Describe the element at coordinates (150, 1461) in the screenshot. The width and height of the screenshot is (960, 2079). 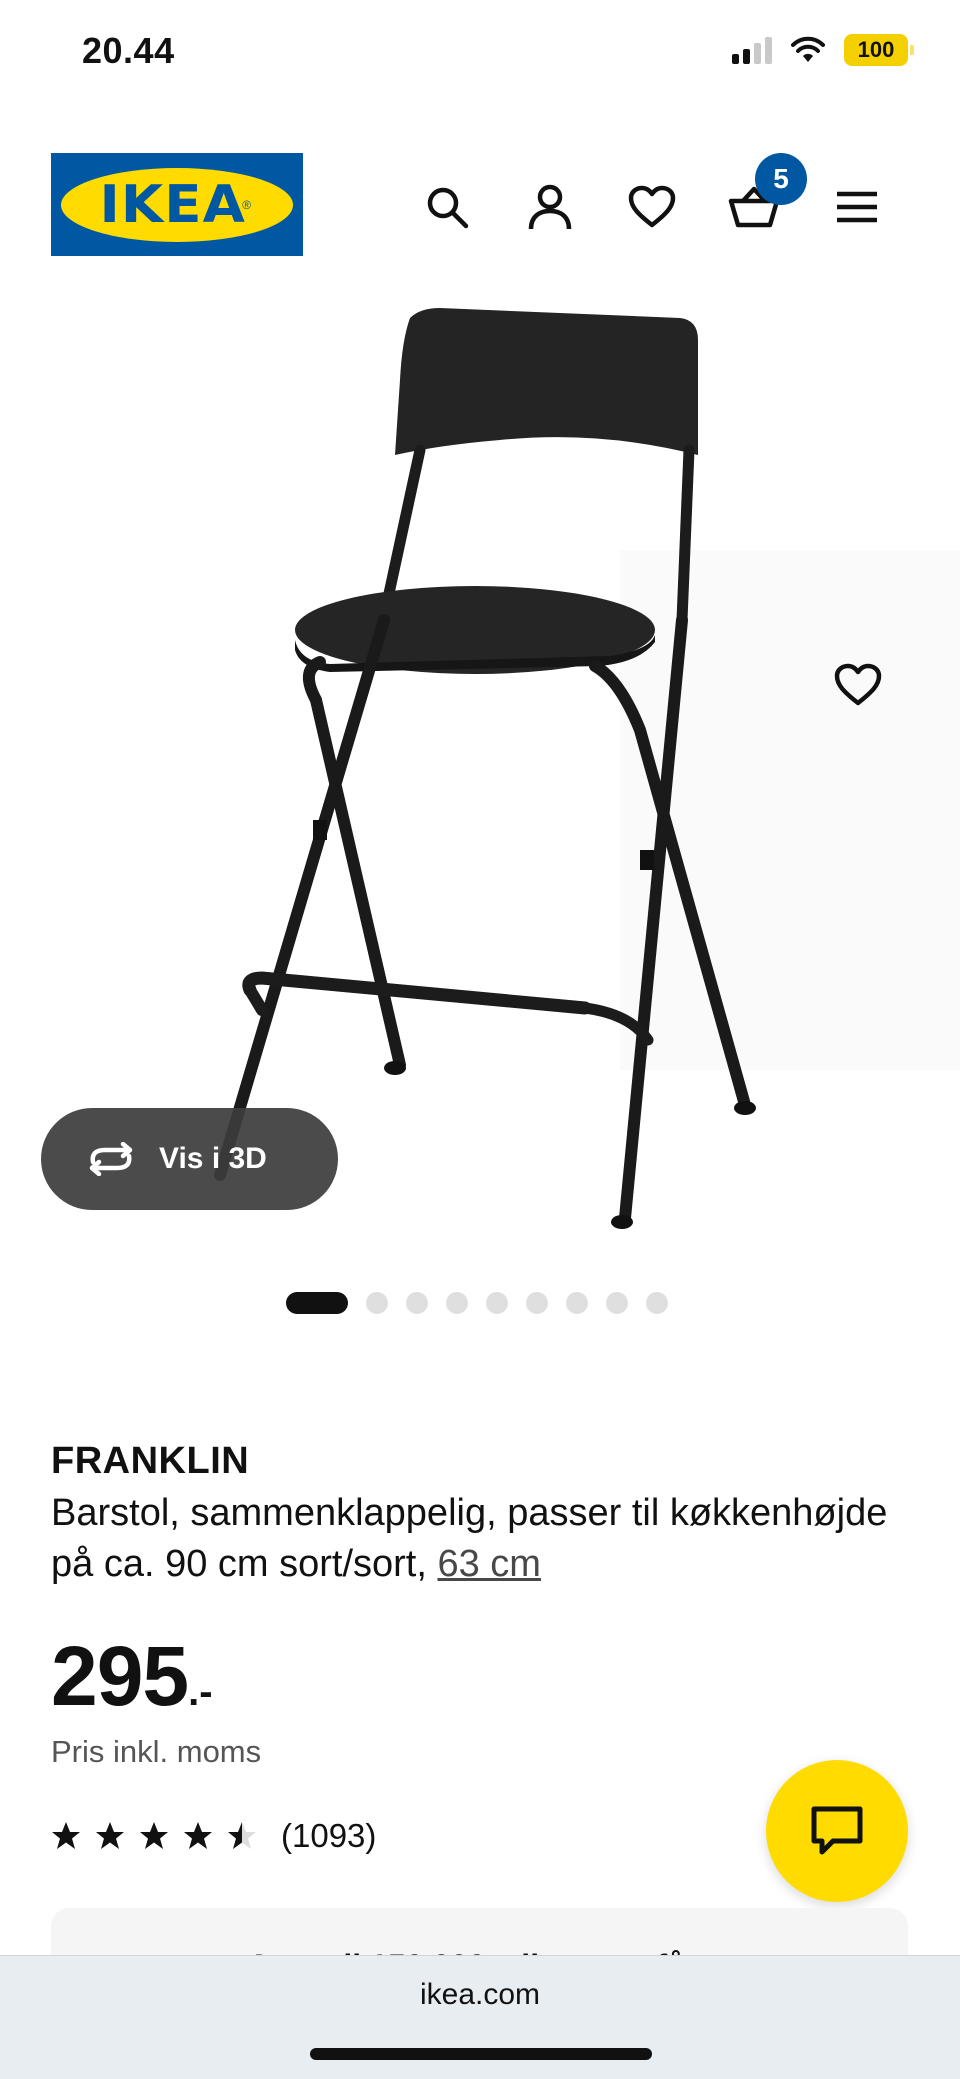
I see `product-name: FRANKLIN` at that location.